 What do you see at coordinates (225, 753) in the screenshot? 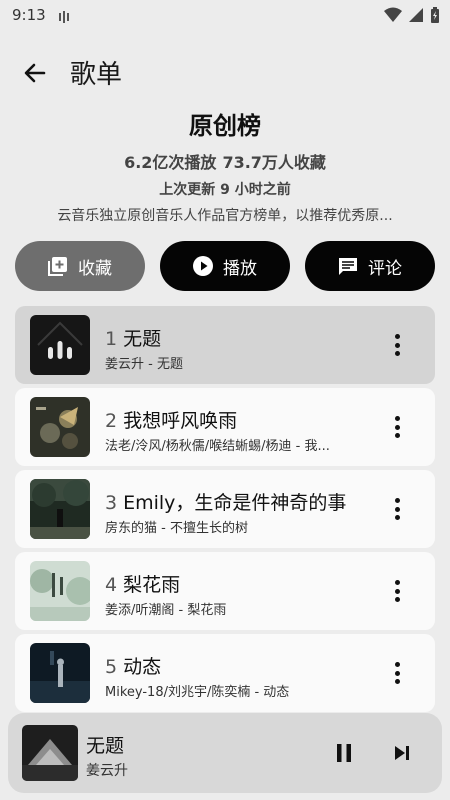
I see `mini-player: 无题 姜云升` at bounding box center [225, 753].